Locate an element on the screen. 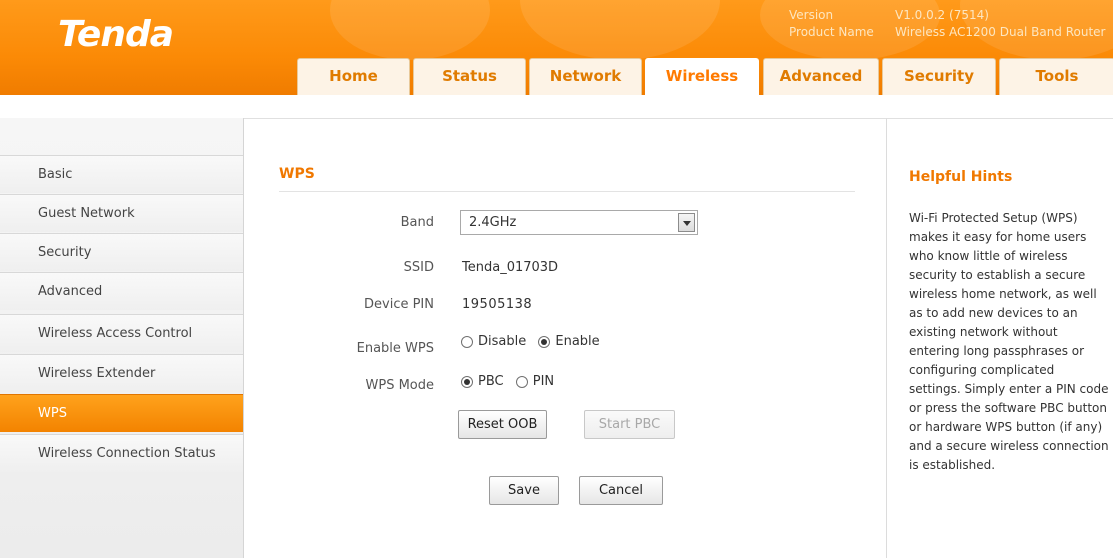  start-pbc-button: Start PBC is located at coordinates (629, 424).